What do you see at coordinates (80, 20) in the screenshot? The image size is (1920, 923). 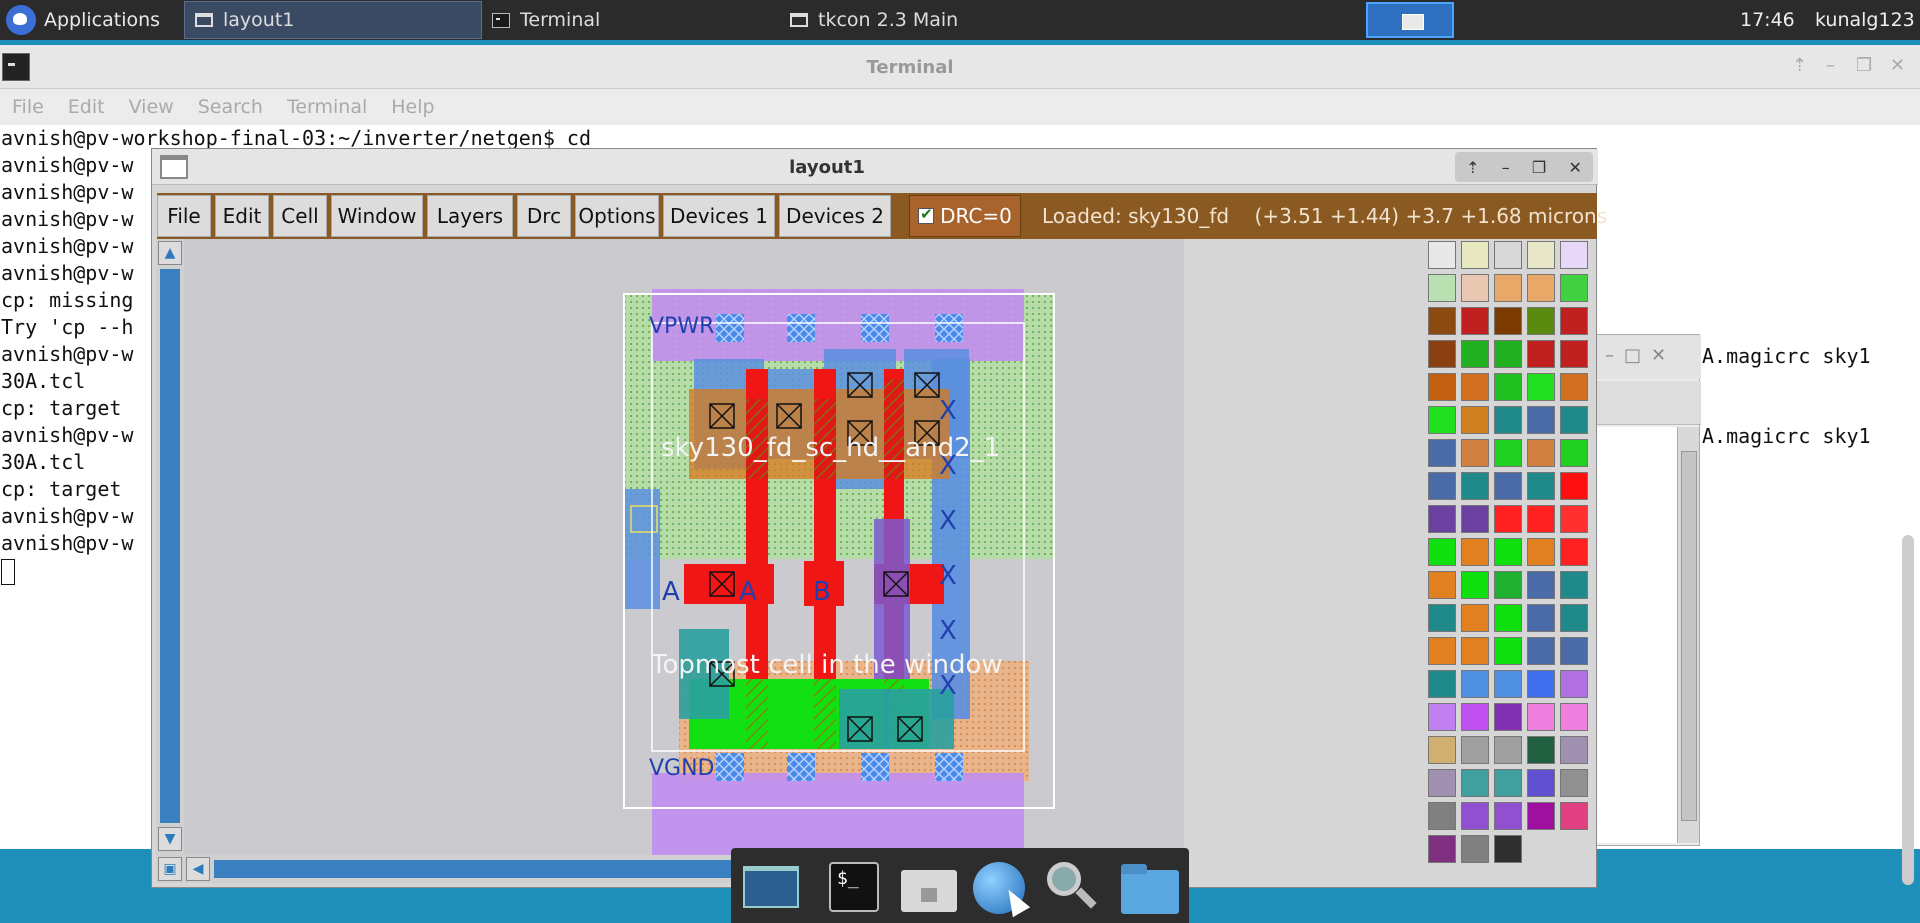 I see `applications-menu: Applications` at bounding box center [80, 20].